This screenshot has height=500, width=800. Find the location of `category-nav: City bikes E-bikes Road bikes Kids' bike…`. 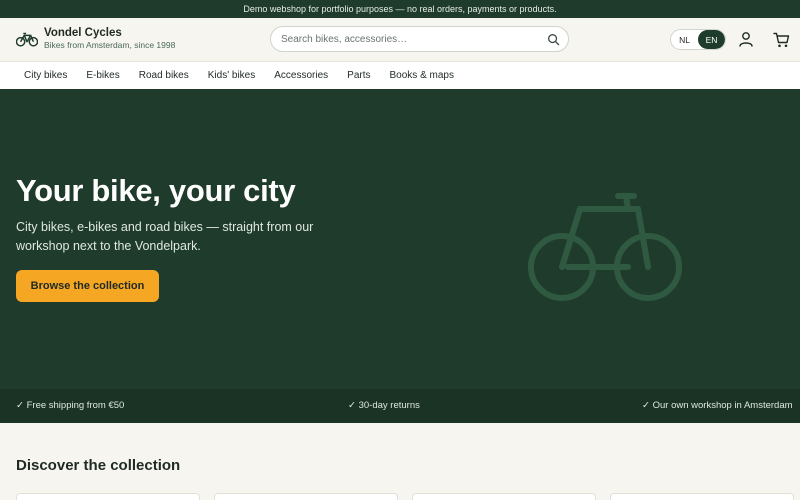

category-nav: City bikes E-bikes Road bikes Kids' bike… is located at coordinates (400, 75).